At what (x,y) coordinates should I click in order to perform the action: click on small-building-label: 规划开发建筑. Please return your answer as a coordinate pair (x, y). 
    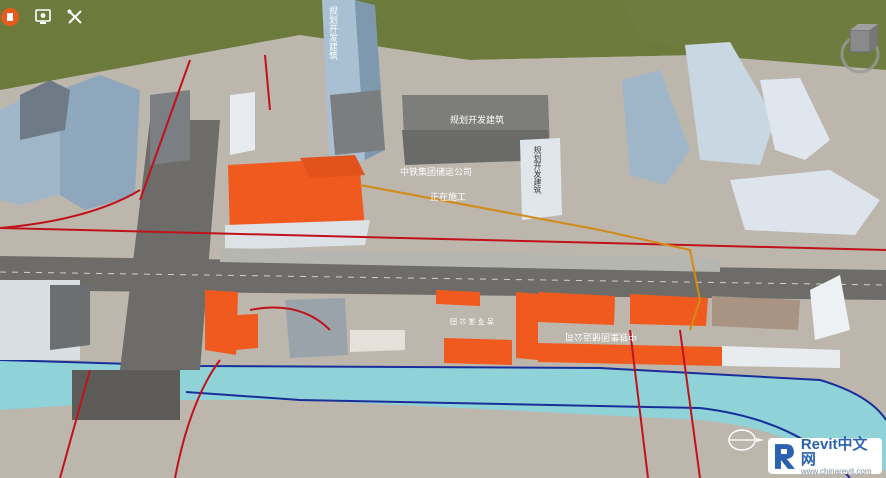
    Looking at the image, I should click on (537, 170).